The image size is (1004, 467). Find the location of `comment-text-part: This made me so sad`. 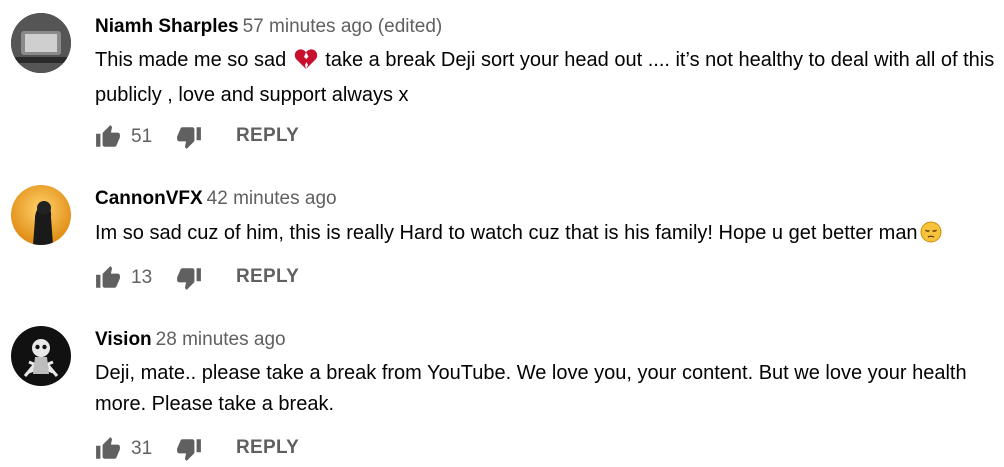

comment-text-part: This made me so sad is located at coordinates (193, 60).